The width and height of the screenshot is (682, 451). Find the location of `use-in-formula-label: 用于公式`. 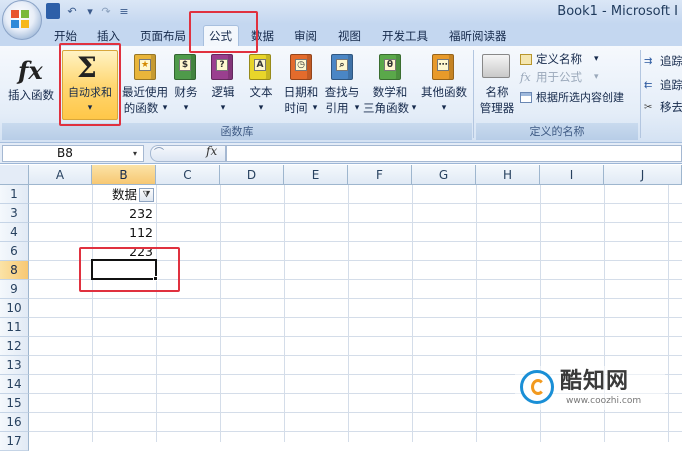

use-in-formula-label: 用于公式 is located at coordinates (559, 77).